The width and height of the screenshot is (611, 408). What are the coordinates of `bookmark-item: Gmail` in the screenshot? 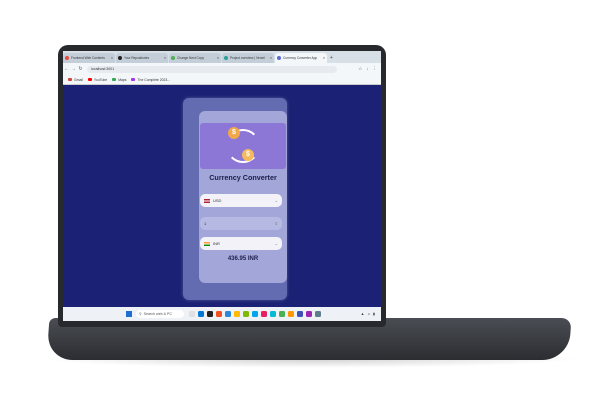 It's located at (75, 80).